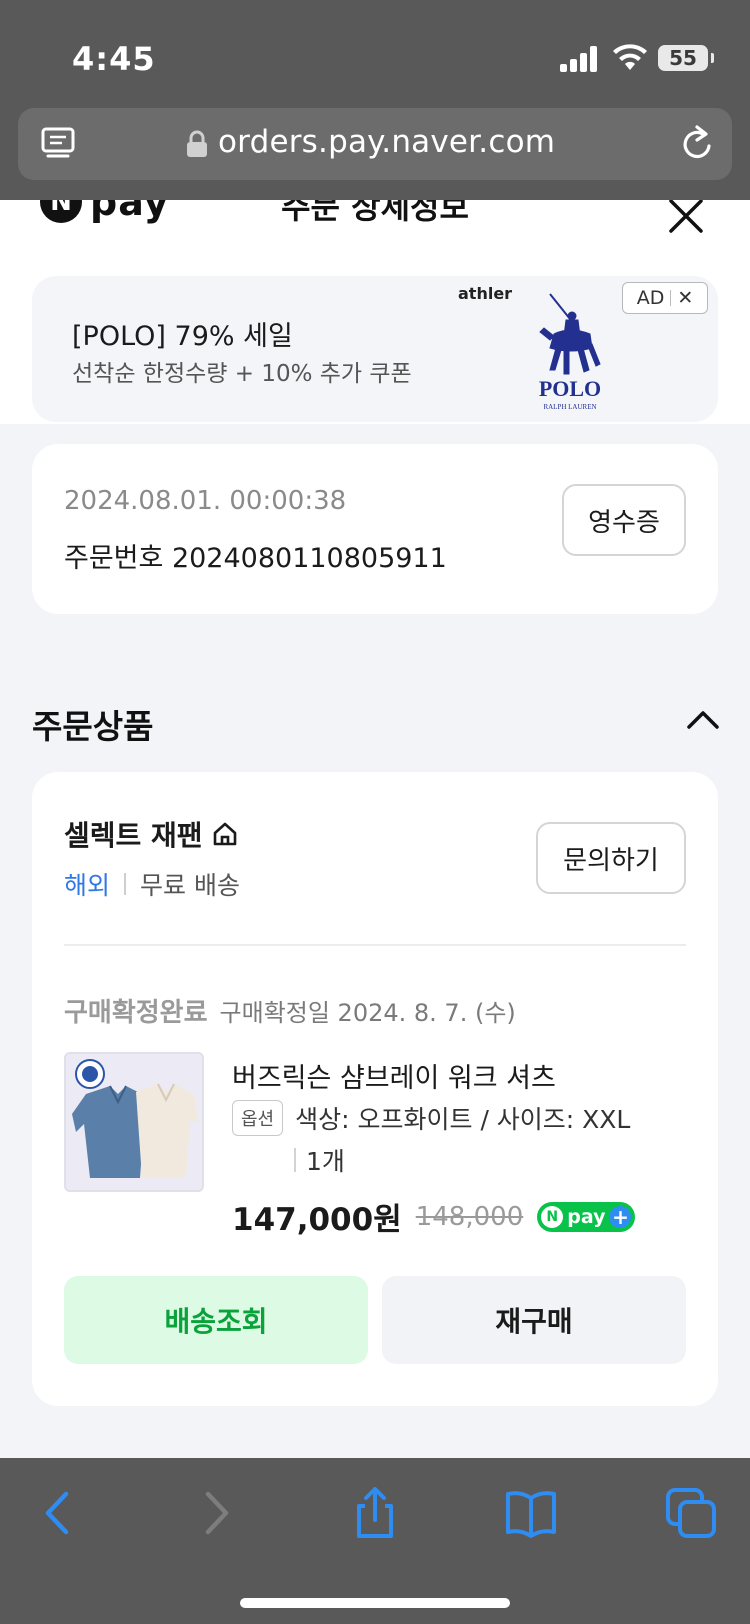  What do you see at coordinates (375, 1513) in the screenshot?
I see `share-icon` at bounding box center [375, 1513].